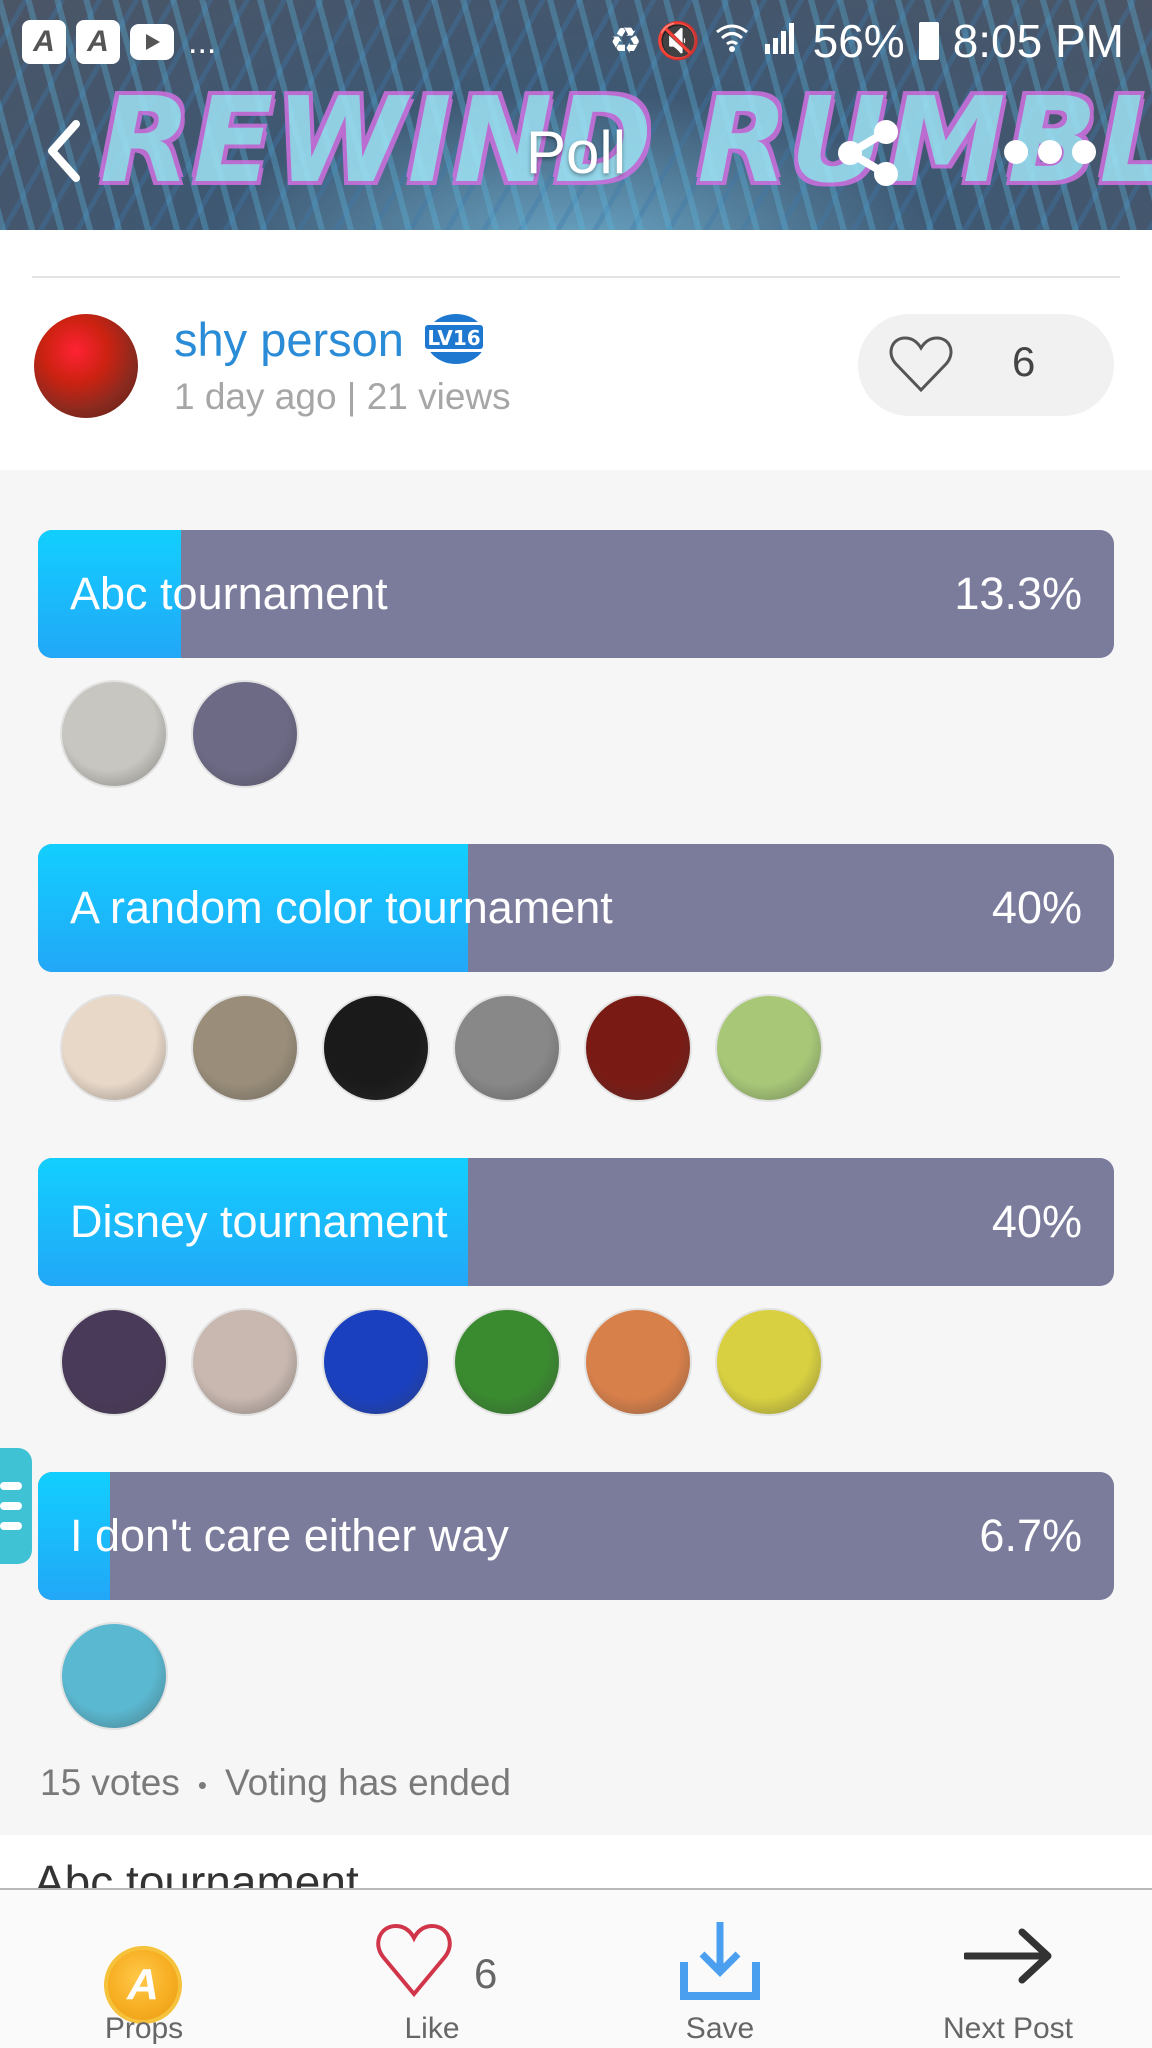 This screenshot has width=1152, height=2048. I want to click on status-bar: A A ... ♻ 🔇 56% 8:05 PM, so click(576, 40).